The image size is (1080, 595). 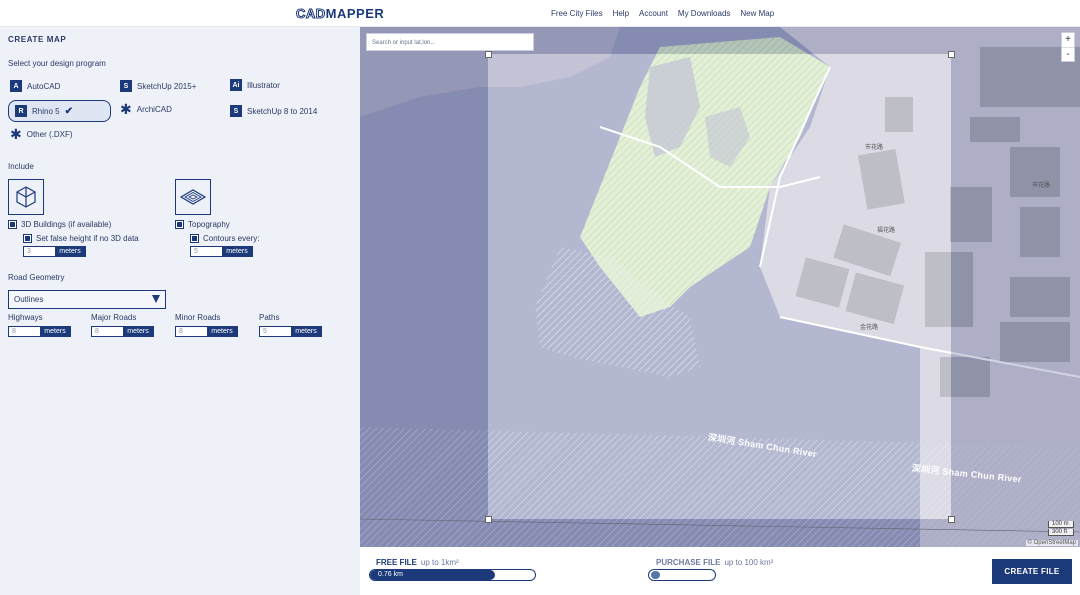 I want to click on paths-field: 5 meters, so click(x=290, y=331).